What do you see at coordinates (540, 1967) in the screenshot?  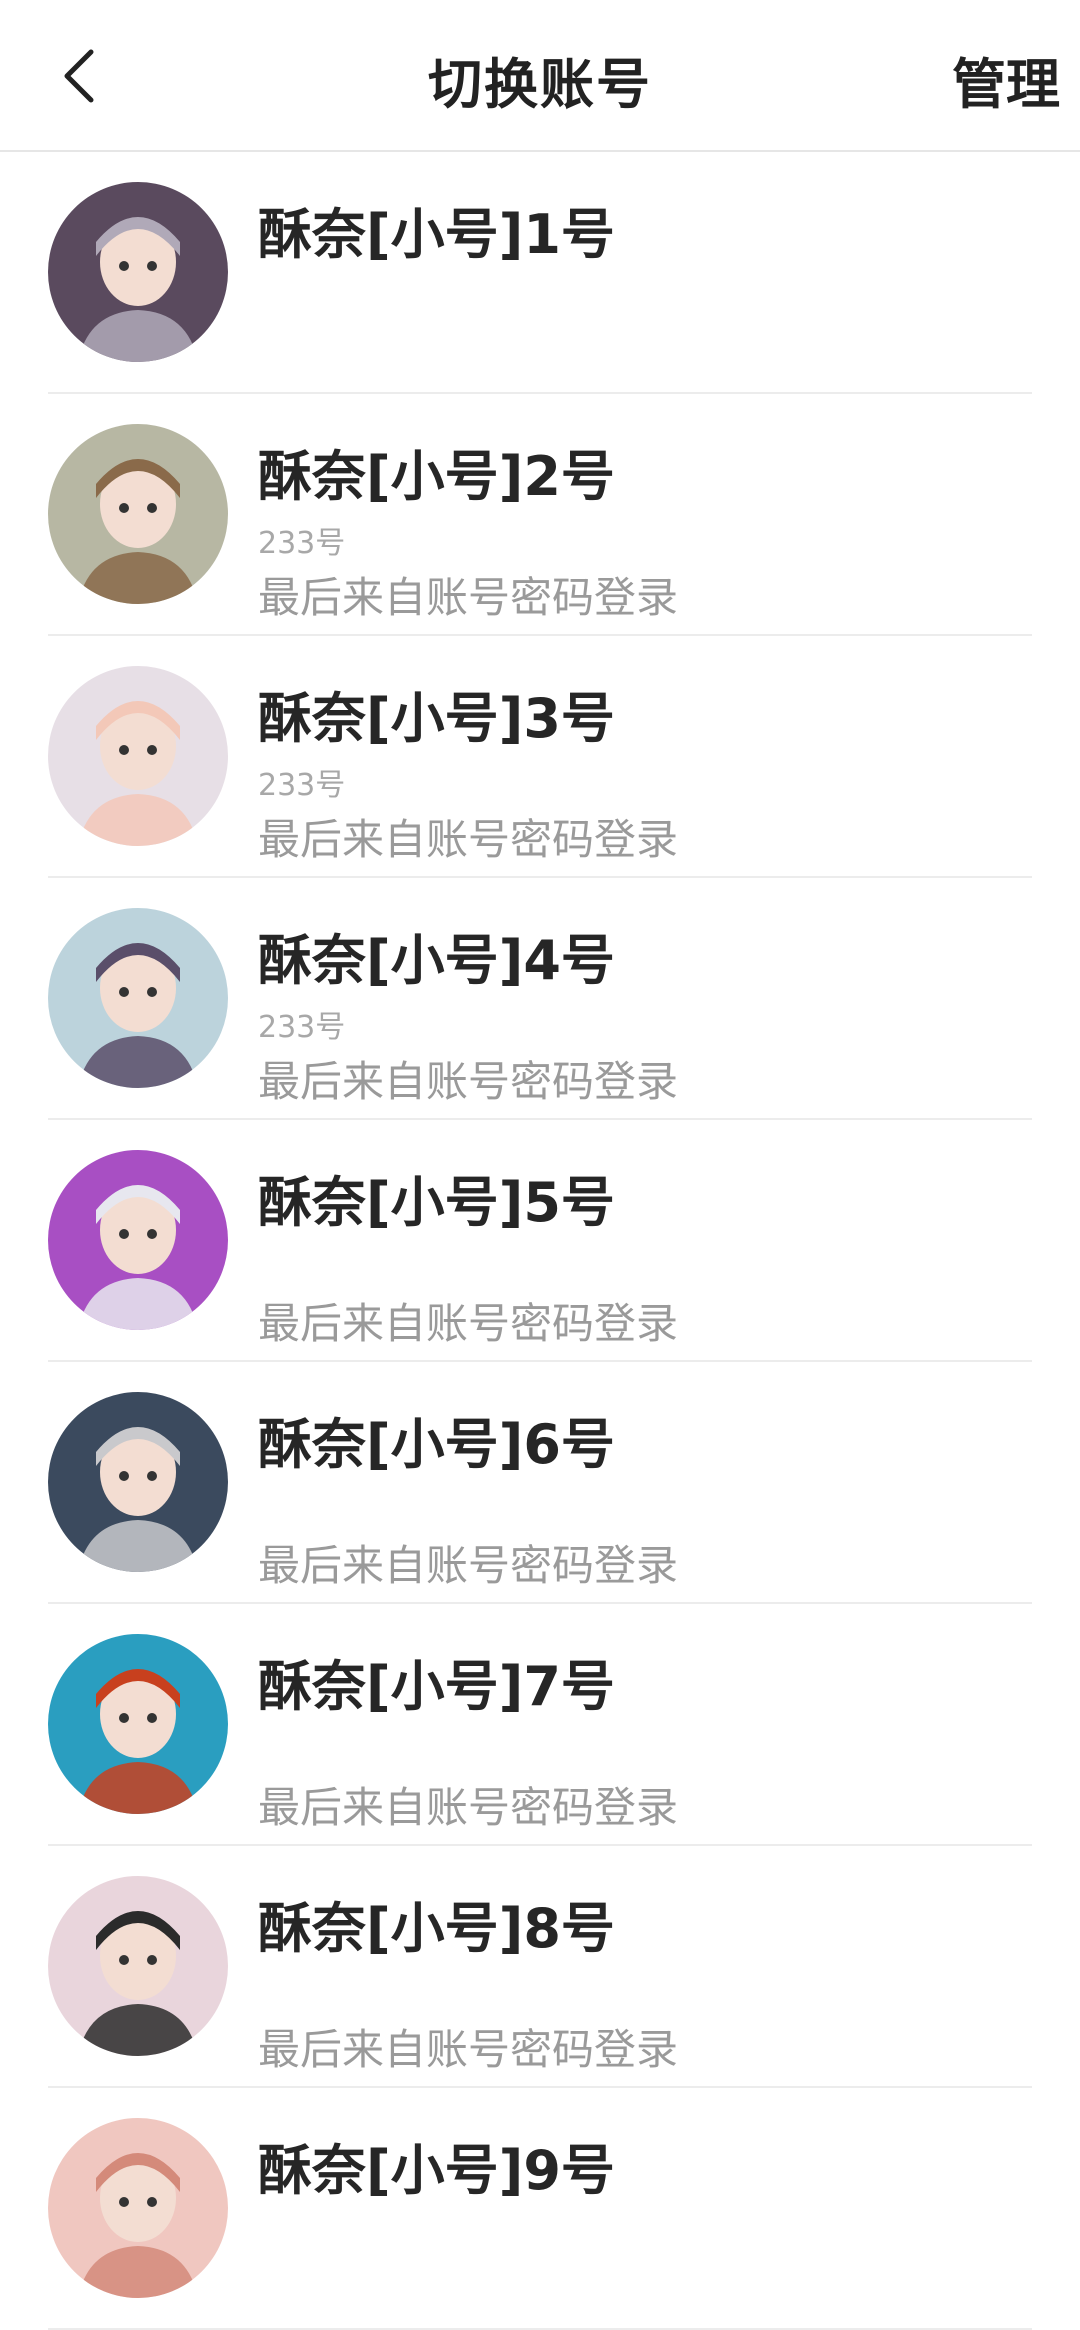 I see `account-row: 酥奈[小号]8号最后来自账号密码登录` at bounding box center [540, 1967].